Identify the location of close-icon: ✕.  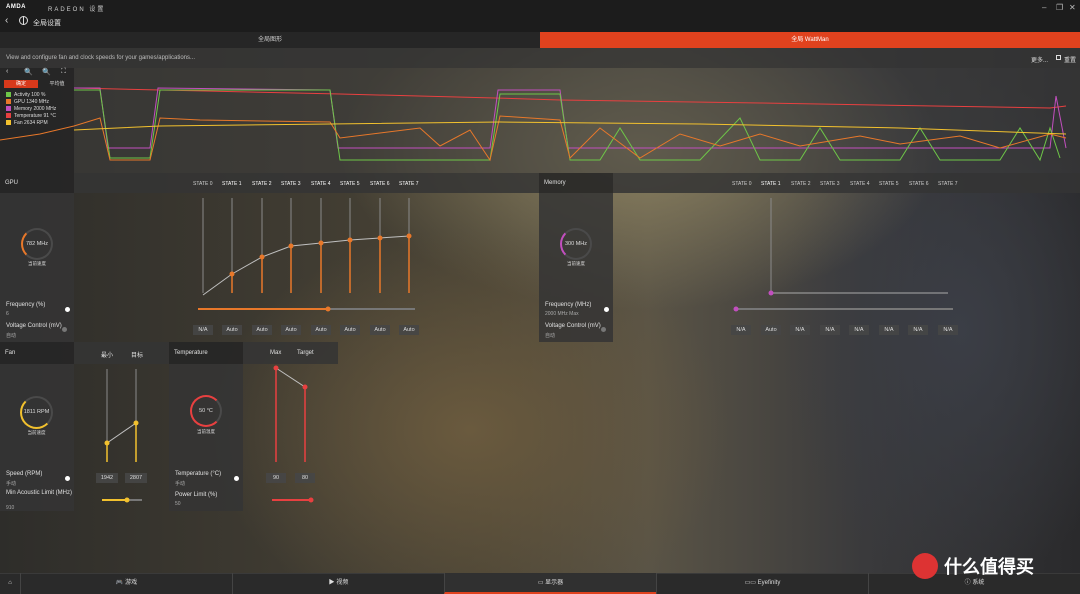
(1072, 7).